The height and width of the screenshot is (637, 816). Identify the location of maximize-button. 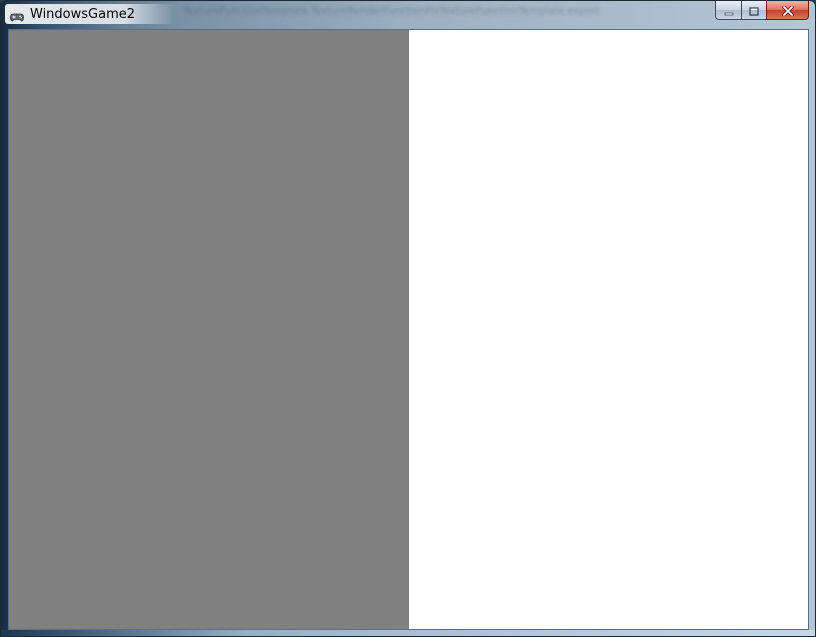
(753, 10).